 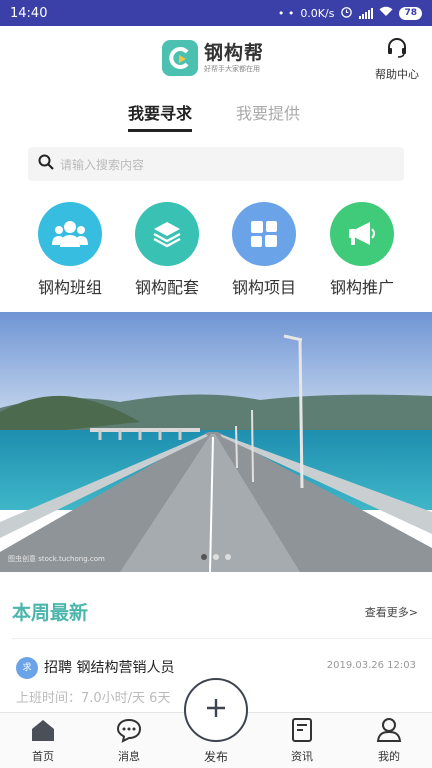 What do you see at coordinates (371, 665) in the screenshot?
I see `post-time: 2019.03.26 12:03` at bounding box center [371, 665].